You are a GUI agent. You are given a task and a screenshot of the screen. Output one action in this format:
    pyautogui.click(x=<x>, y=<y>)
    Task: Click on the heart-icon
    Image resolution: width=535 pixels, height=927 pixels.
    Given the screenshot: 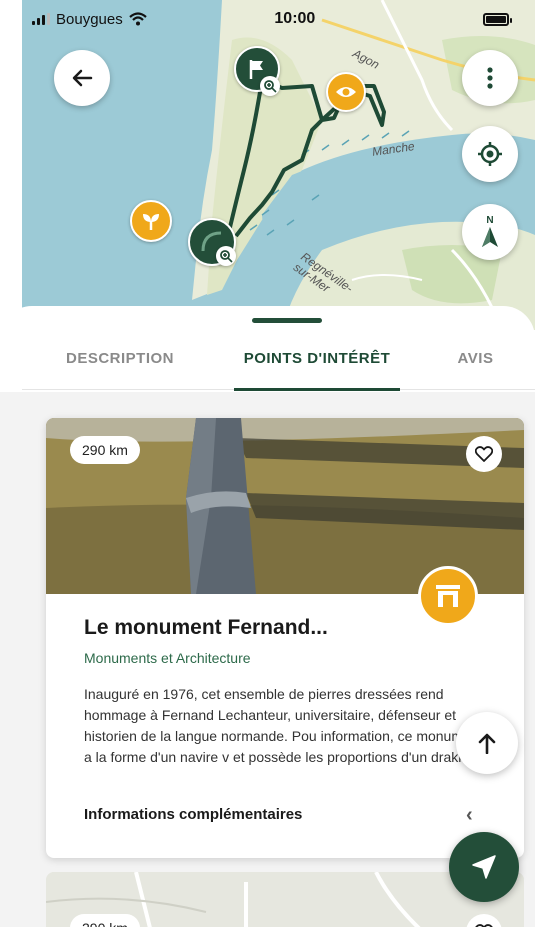 What is the action you would take?
    pyautogui.click(x=484, y=454)
    